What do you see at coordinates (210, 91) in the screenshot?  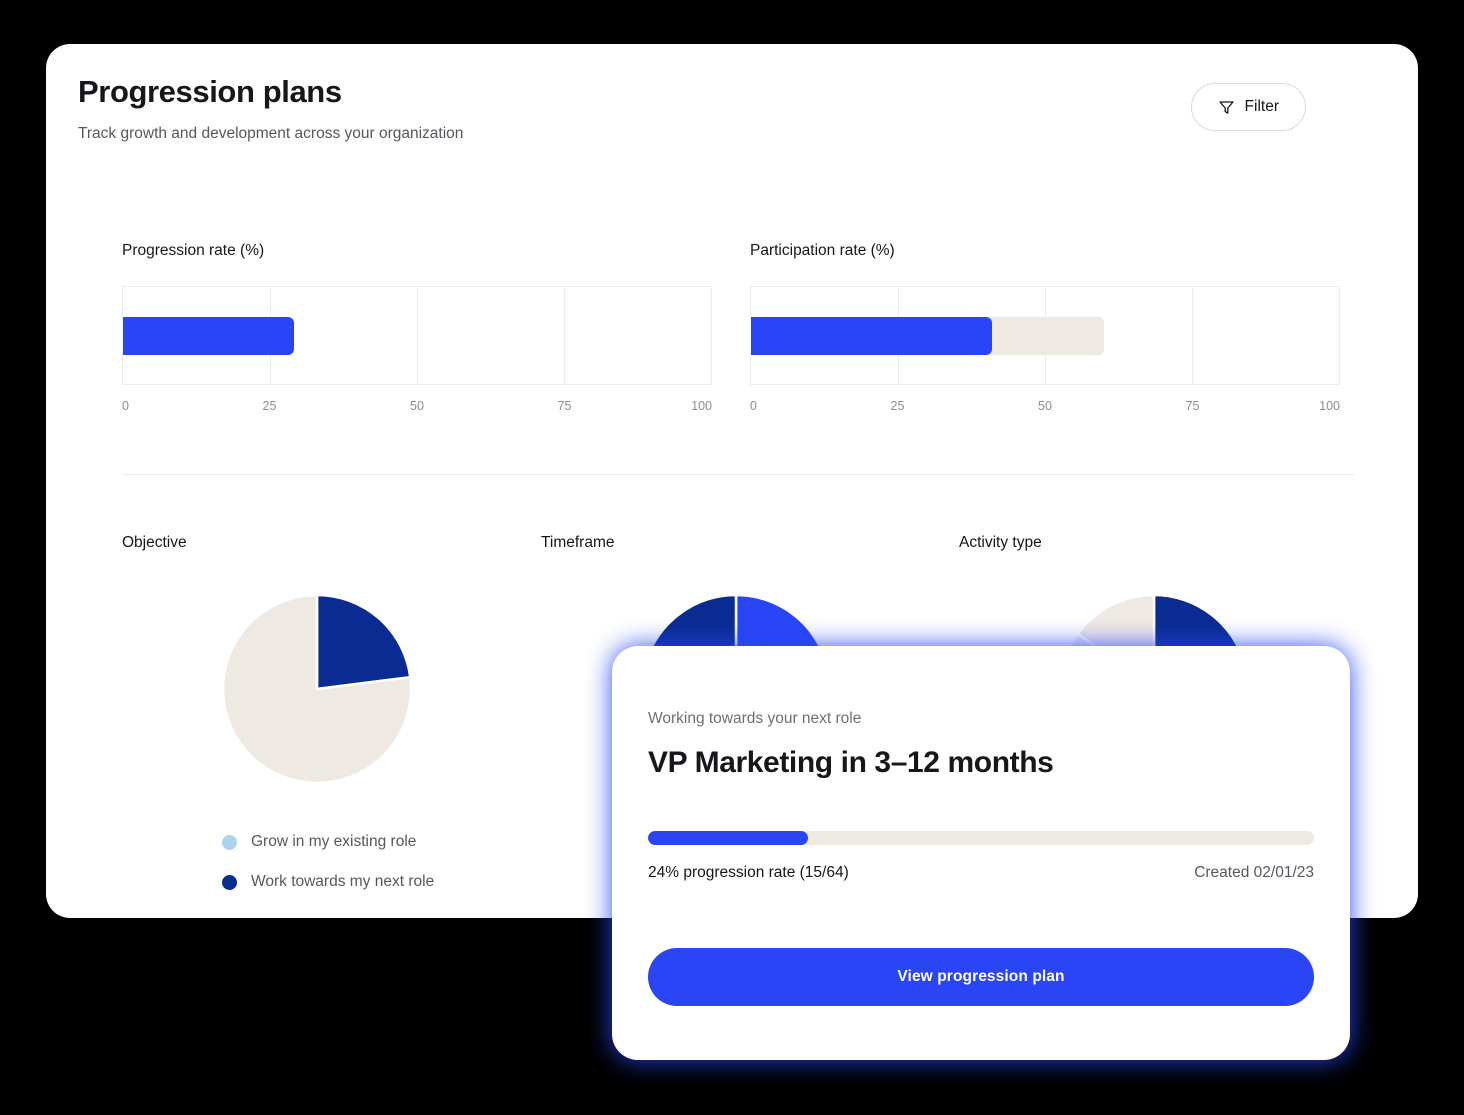 I see `page-title: Progression plans` at bounding box center [210, 91].